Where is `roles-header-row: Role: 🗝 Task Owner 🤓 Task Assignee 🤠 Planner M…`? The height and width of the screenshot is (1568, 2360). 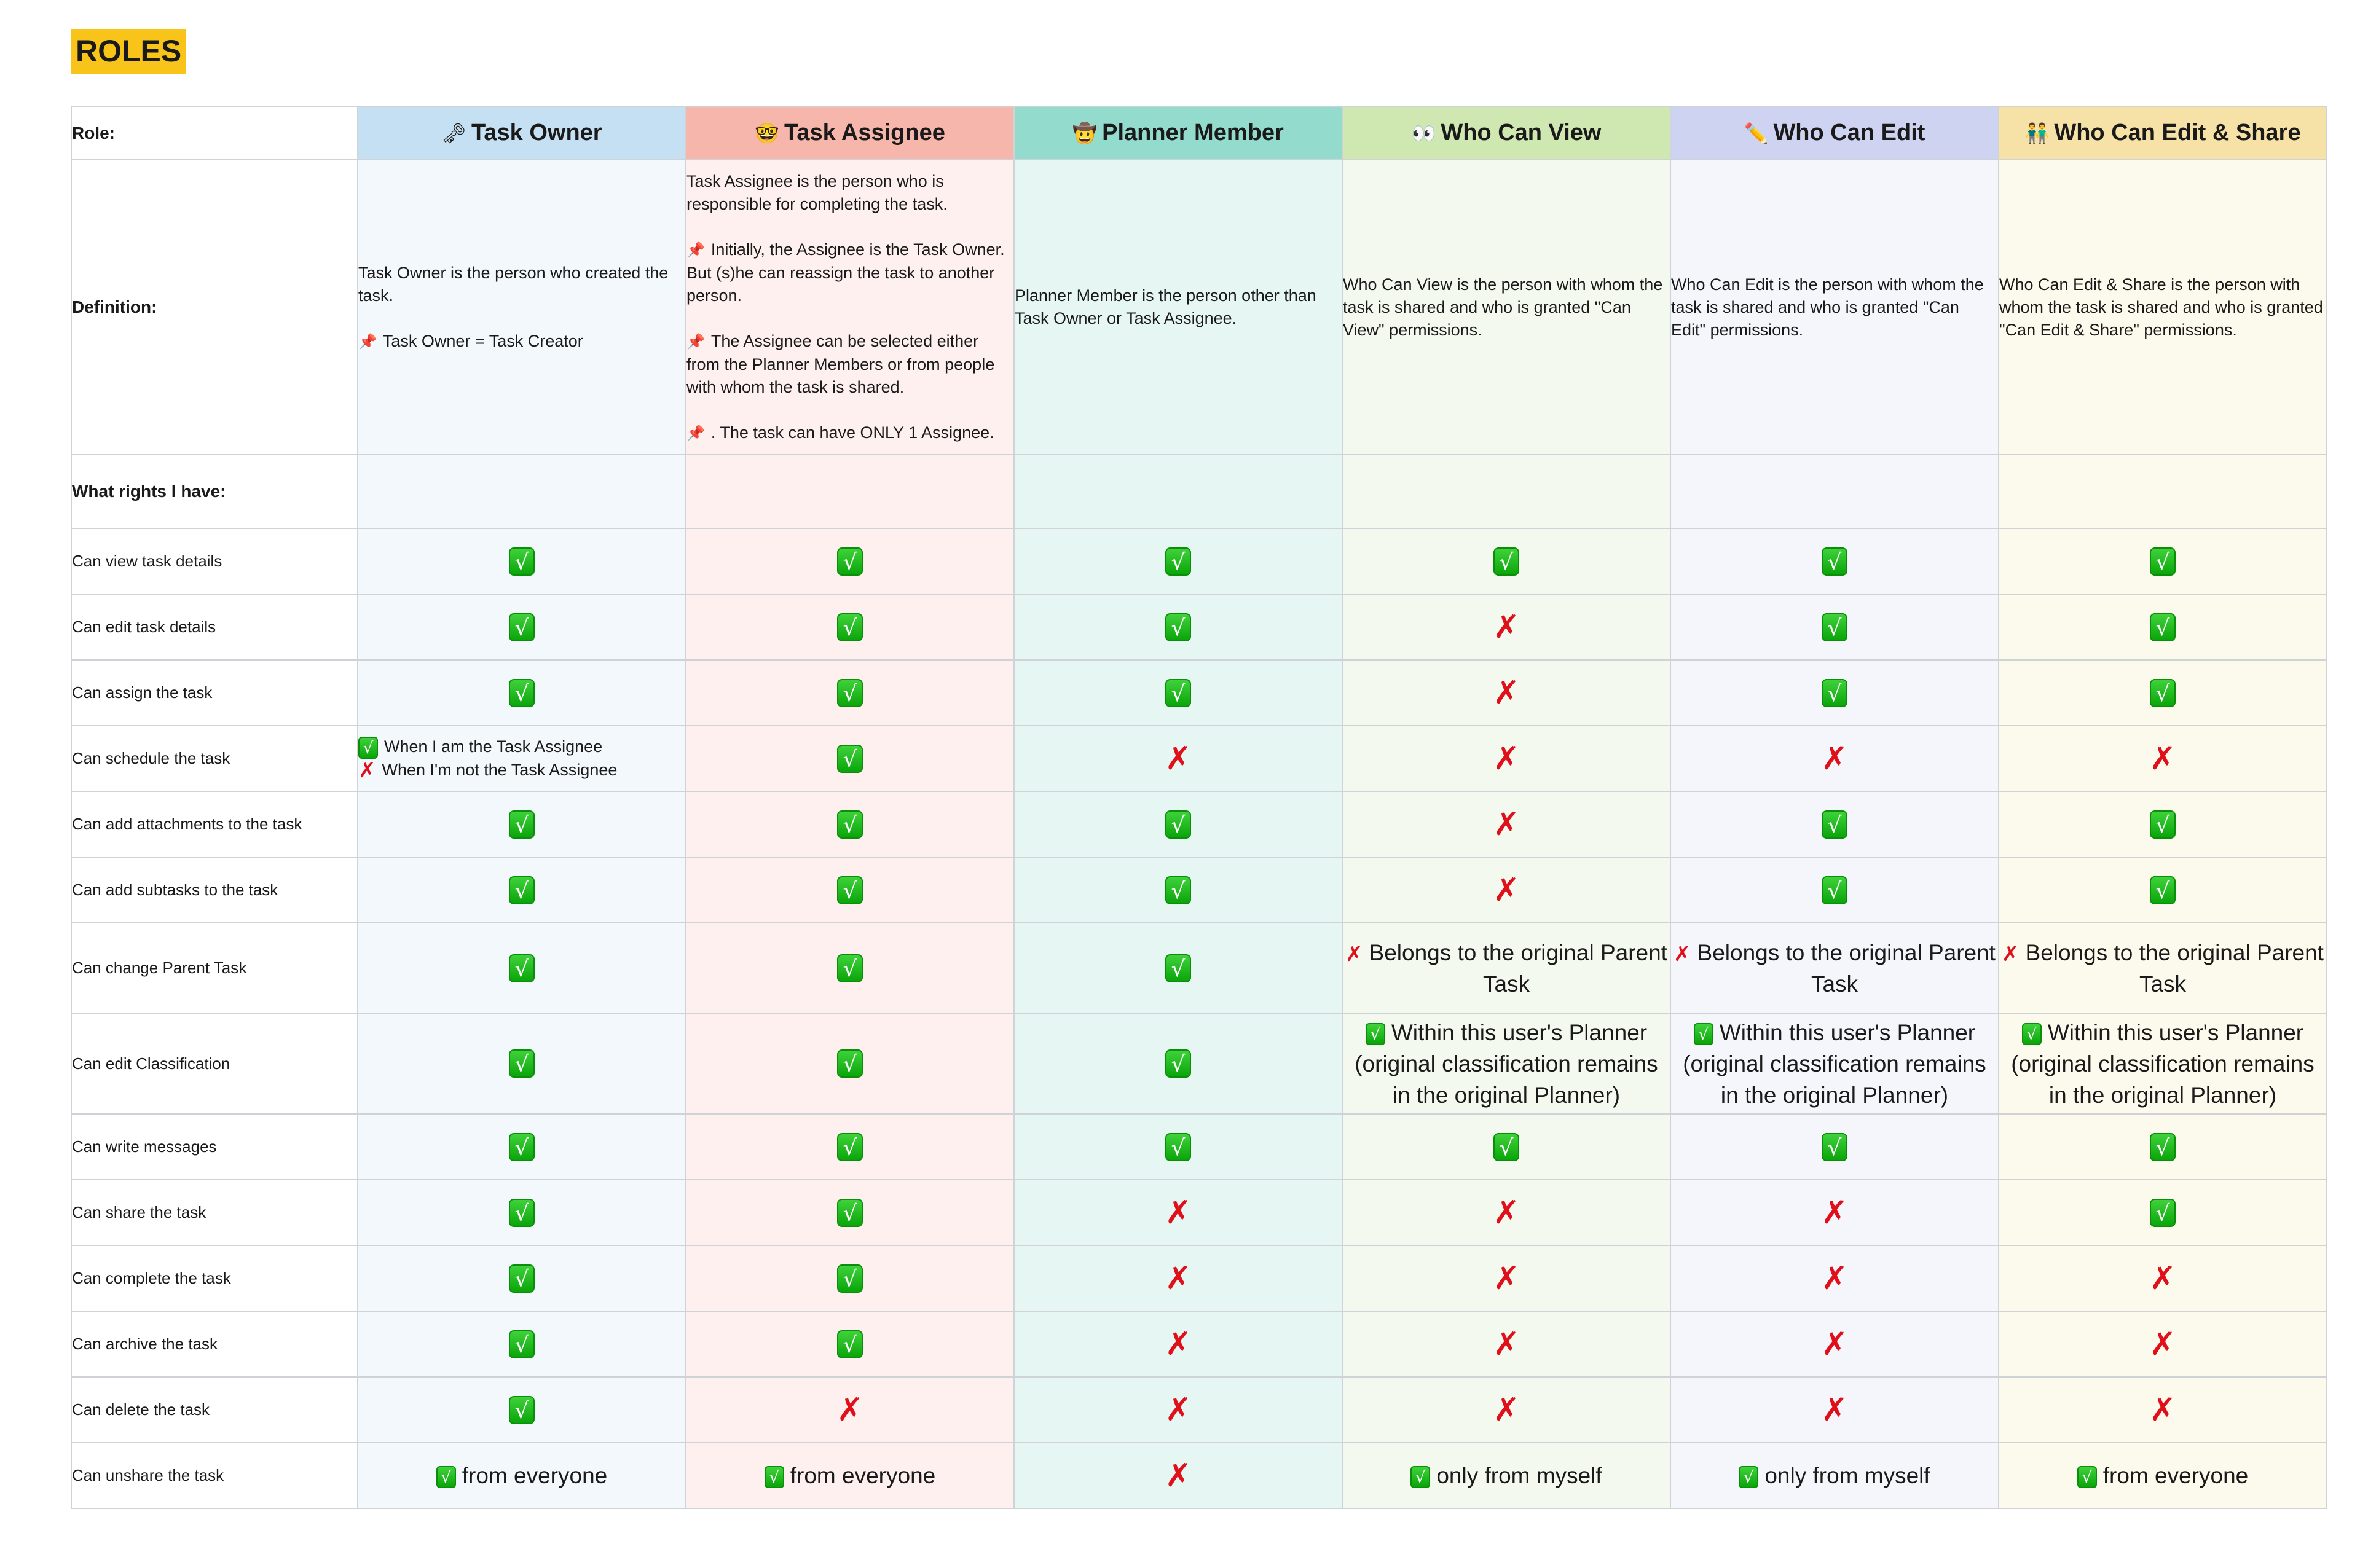 roles-header-row: Role: 🗝 Task Owner 🤓 Task Assignee 🤠 Planner M… is located at coordinates (1199, 133).